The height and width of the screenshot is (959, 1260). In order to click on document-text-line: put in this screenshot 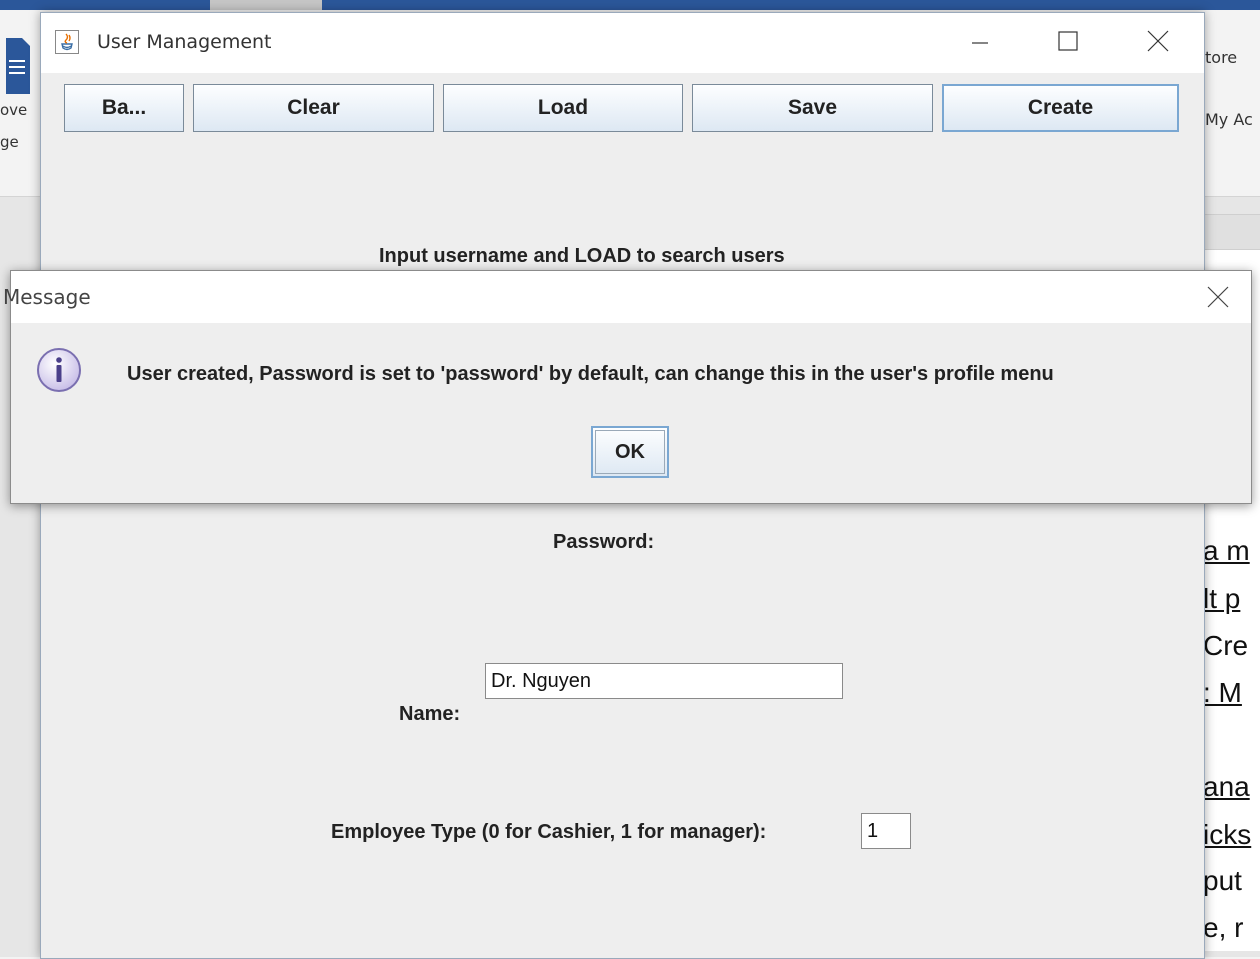, I will do `click(1222, 880)`.